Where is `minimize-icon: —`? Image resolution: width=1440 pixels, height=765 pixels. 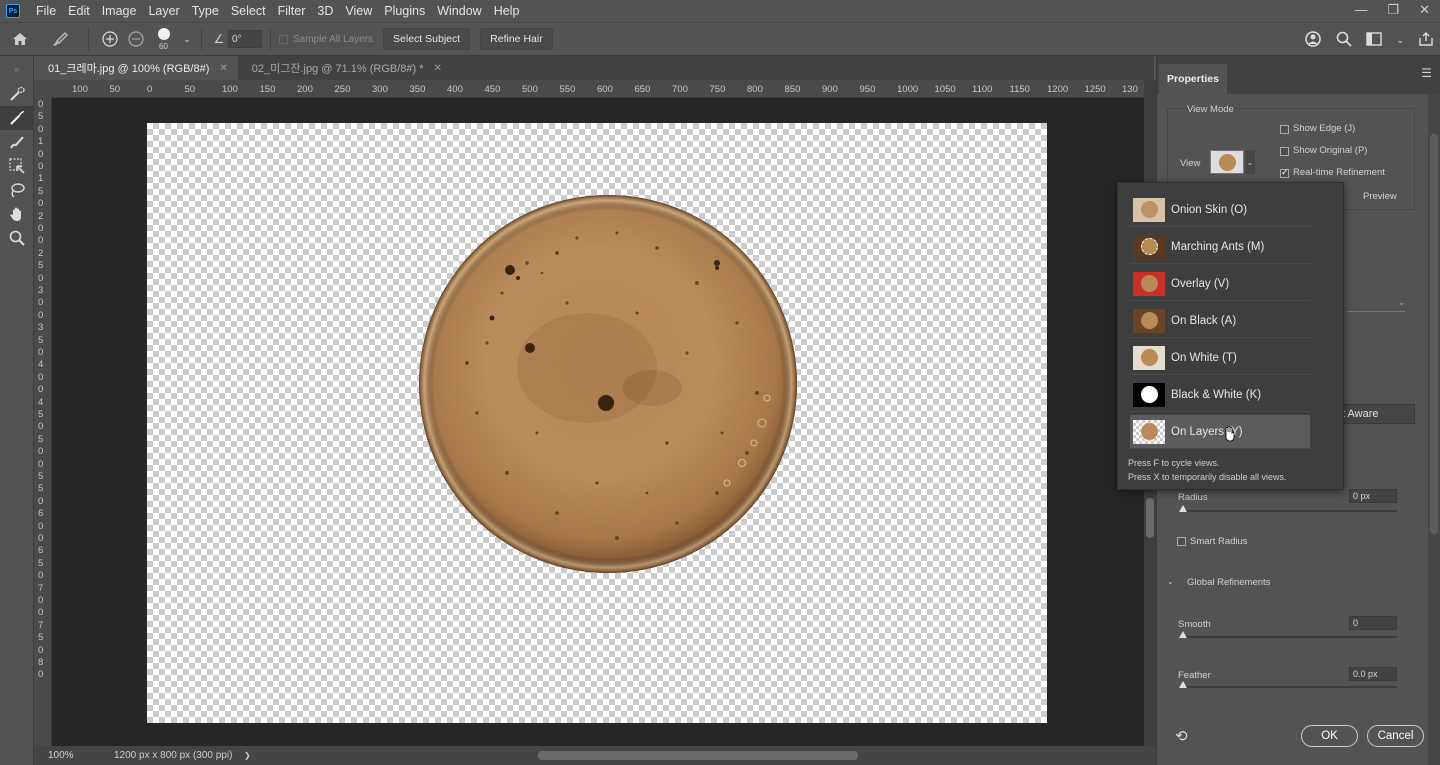
minimize-icon: — is located at coordinates (1360, 10).